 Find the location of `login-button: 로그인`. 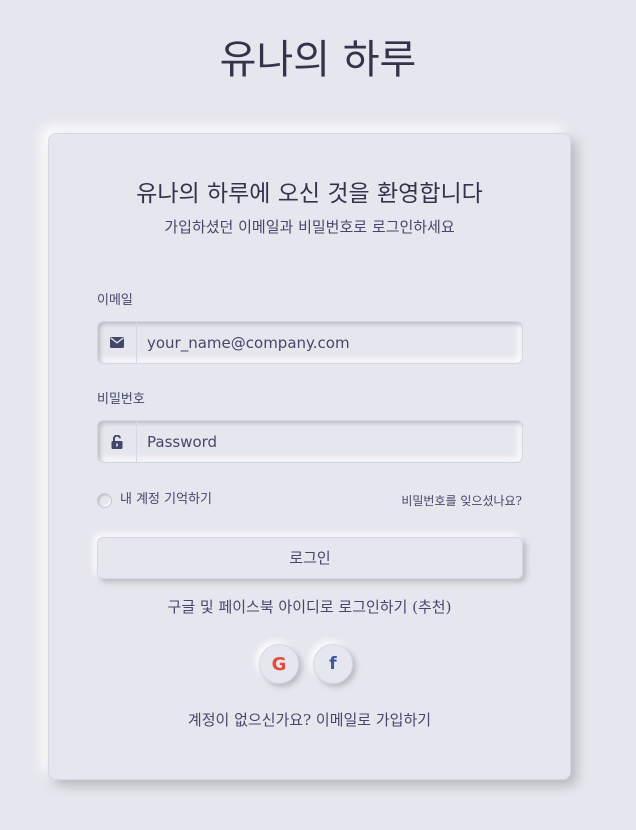

login-button: 로그인 is located at coordinates (310, 558).